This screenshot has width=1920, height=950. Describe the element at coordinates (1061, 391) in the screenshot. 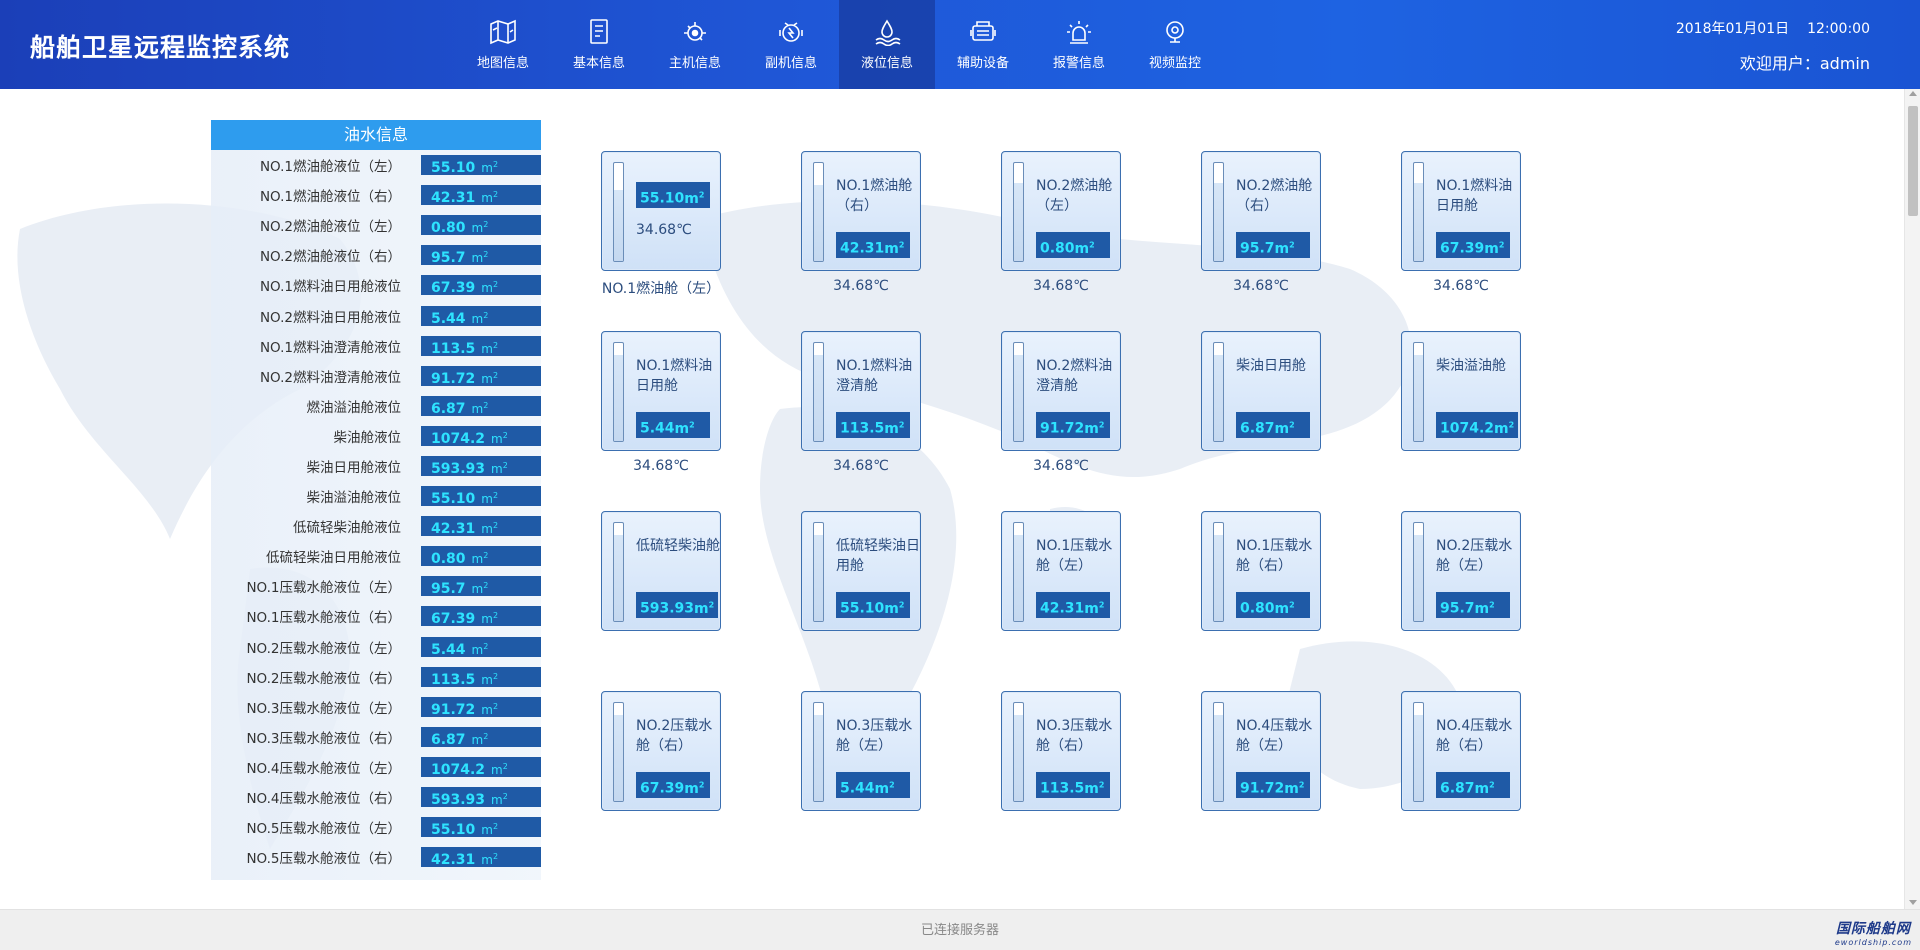

I see `tank-card: NO.2燃料油澄清舱 91.72m2` at that location.